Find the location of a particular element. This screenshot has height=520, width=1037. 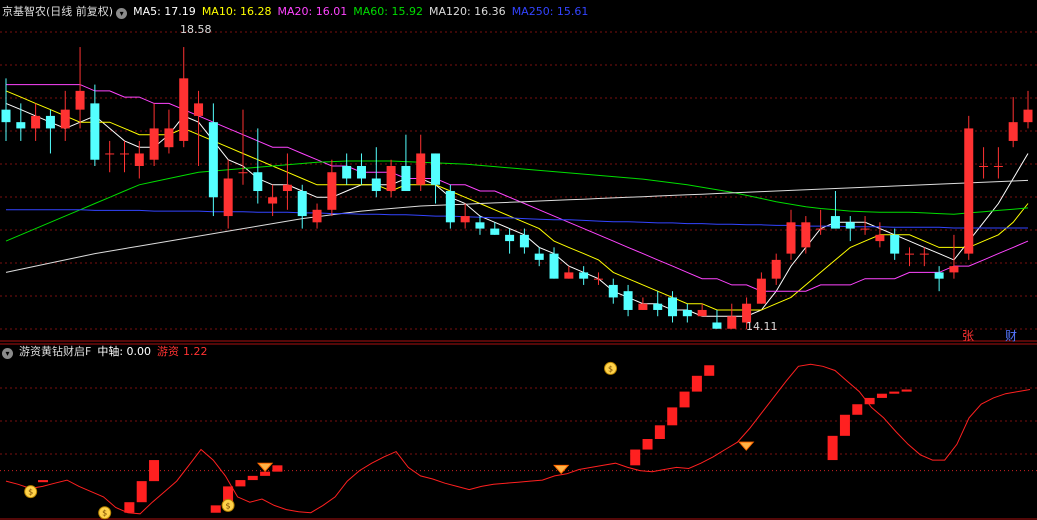

low-price-label: 14.11 is located at coordinates (762, 326).